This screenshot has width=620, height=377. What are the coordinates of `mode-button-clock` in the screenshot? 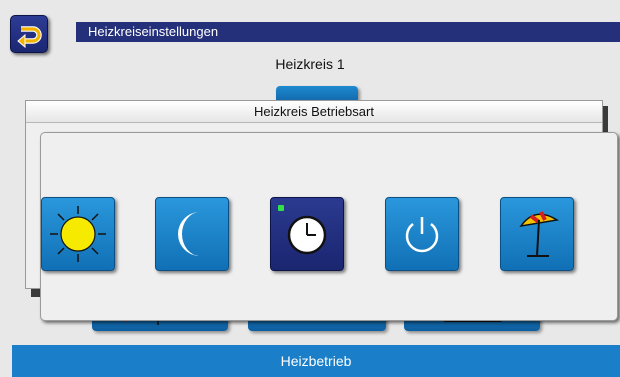 It's located at (307, 234).